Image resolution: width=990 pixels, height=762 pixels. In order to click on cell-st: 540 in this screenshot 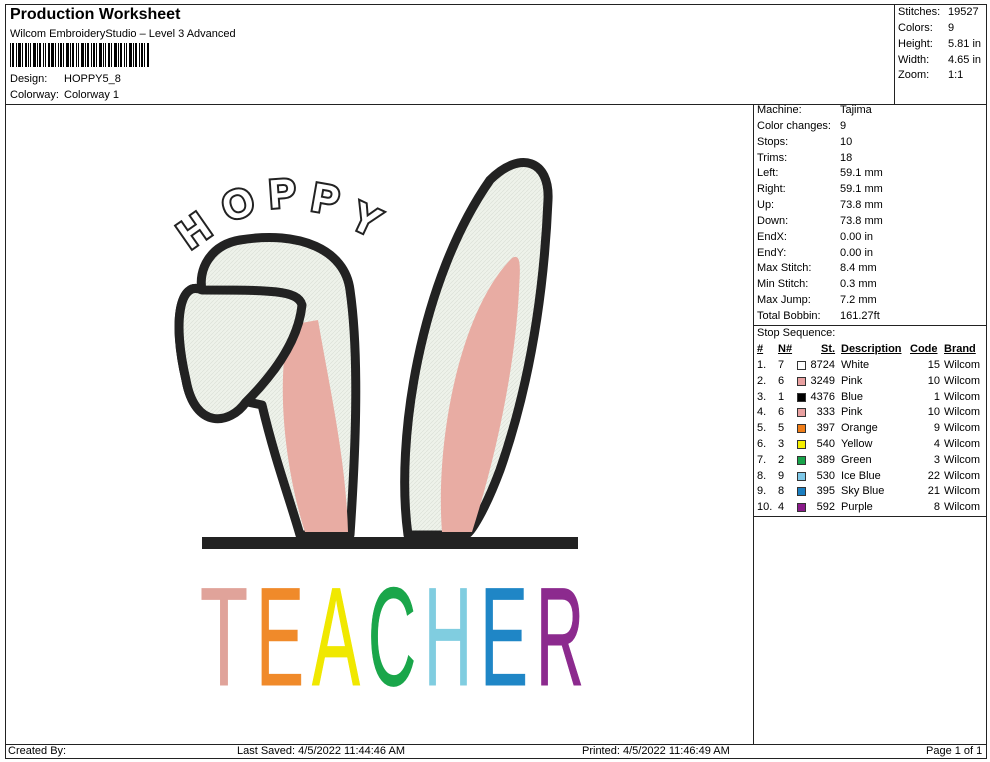, I will do `click(825, 444)`.